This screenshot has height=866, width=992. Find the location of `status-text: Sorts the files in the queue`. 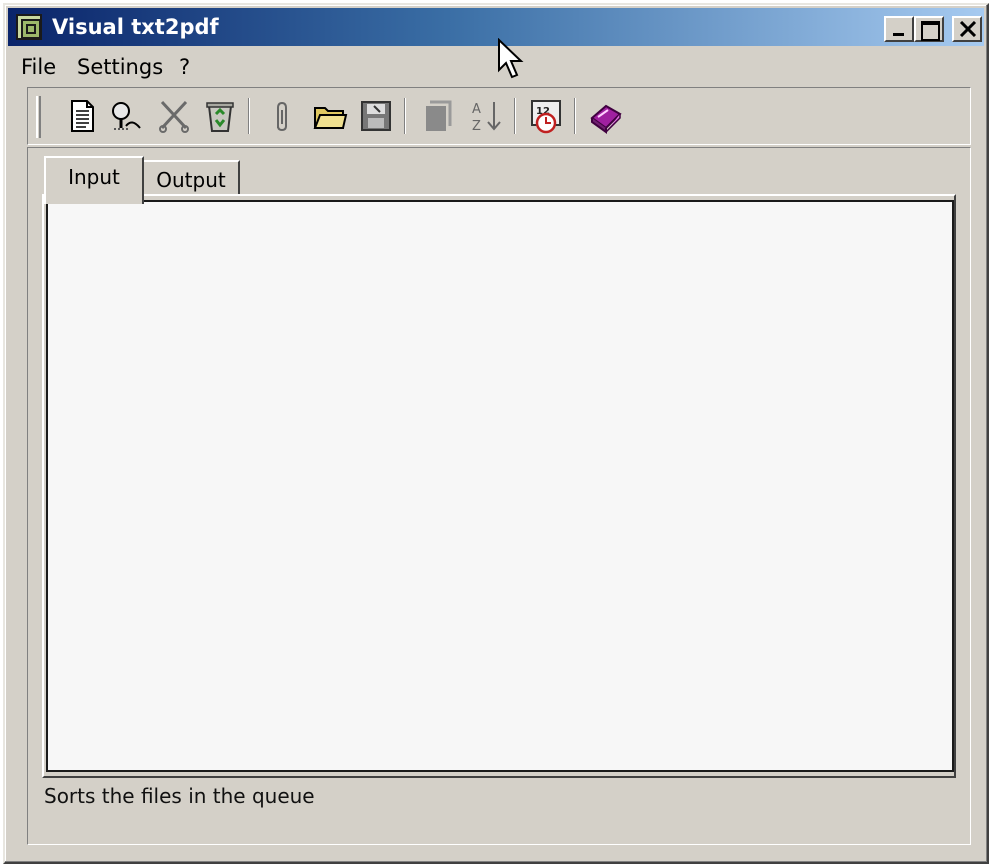

status-text: Sorts the files in the queue is located at coordinates (179, 796).